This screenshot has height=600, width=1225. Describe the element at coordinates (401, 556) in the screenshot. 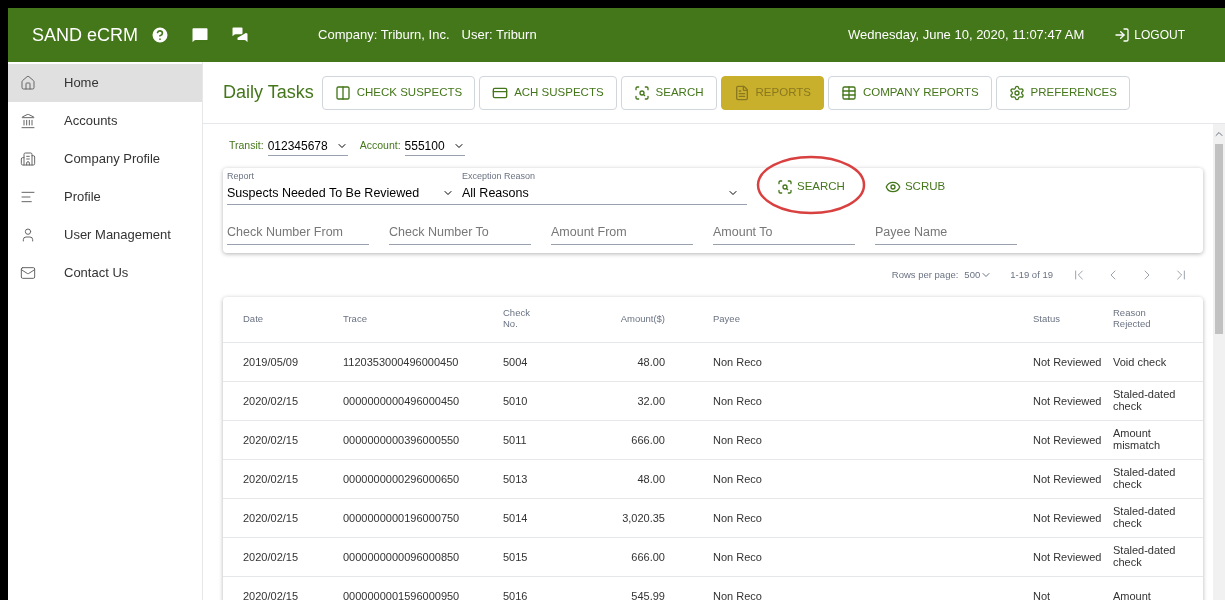

I see `table-cell: 0000000000096000850` at that location.